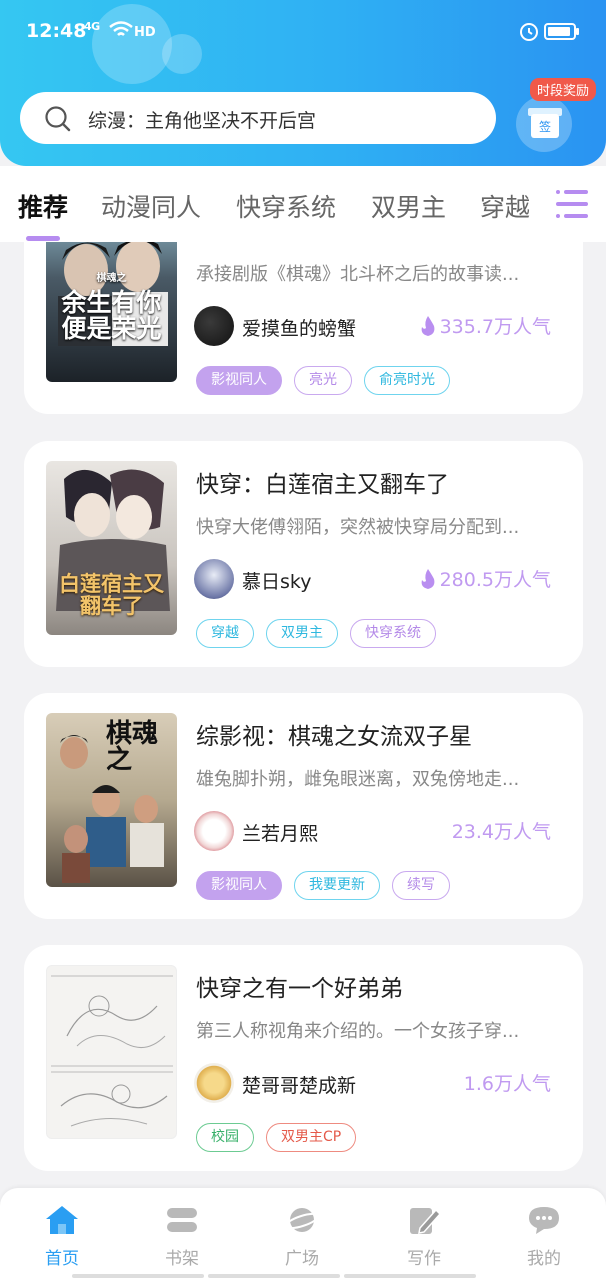  I want to click on popularity: 23.4万人气, so click(501, 830).